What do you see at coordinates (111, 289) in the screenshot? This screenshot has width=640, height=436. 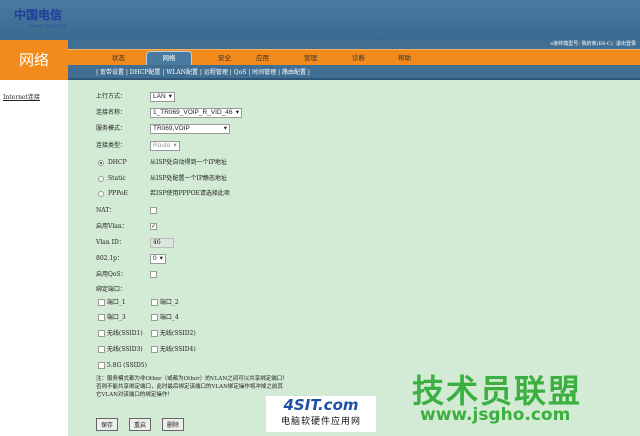 I see `bind-label: 绑定端口：` at bounding box center [111, 289].